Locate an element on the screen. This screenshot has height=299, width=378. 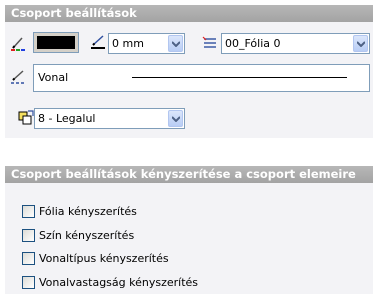
lineweight-dropdown-arrow is located at coordinates (175, 43).